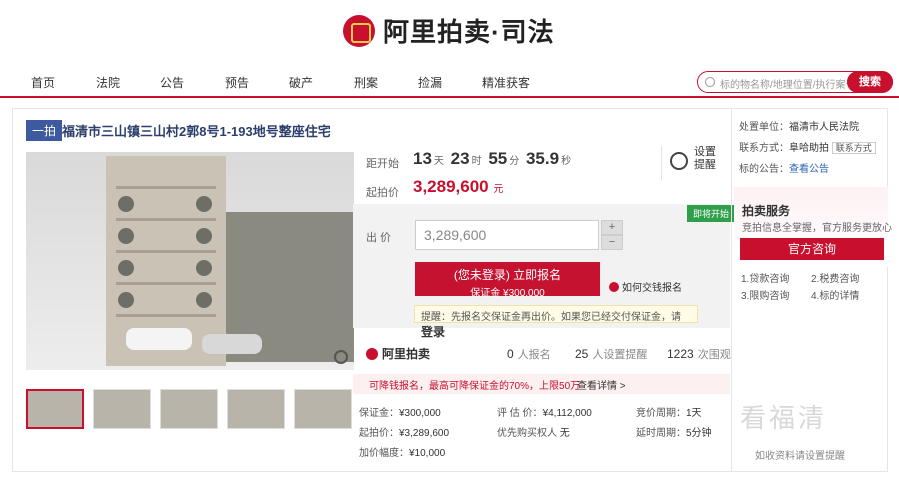 The height and width of the screenshot is (480, 899). I want to click on nav-announce: 公告, so click(172, 82).